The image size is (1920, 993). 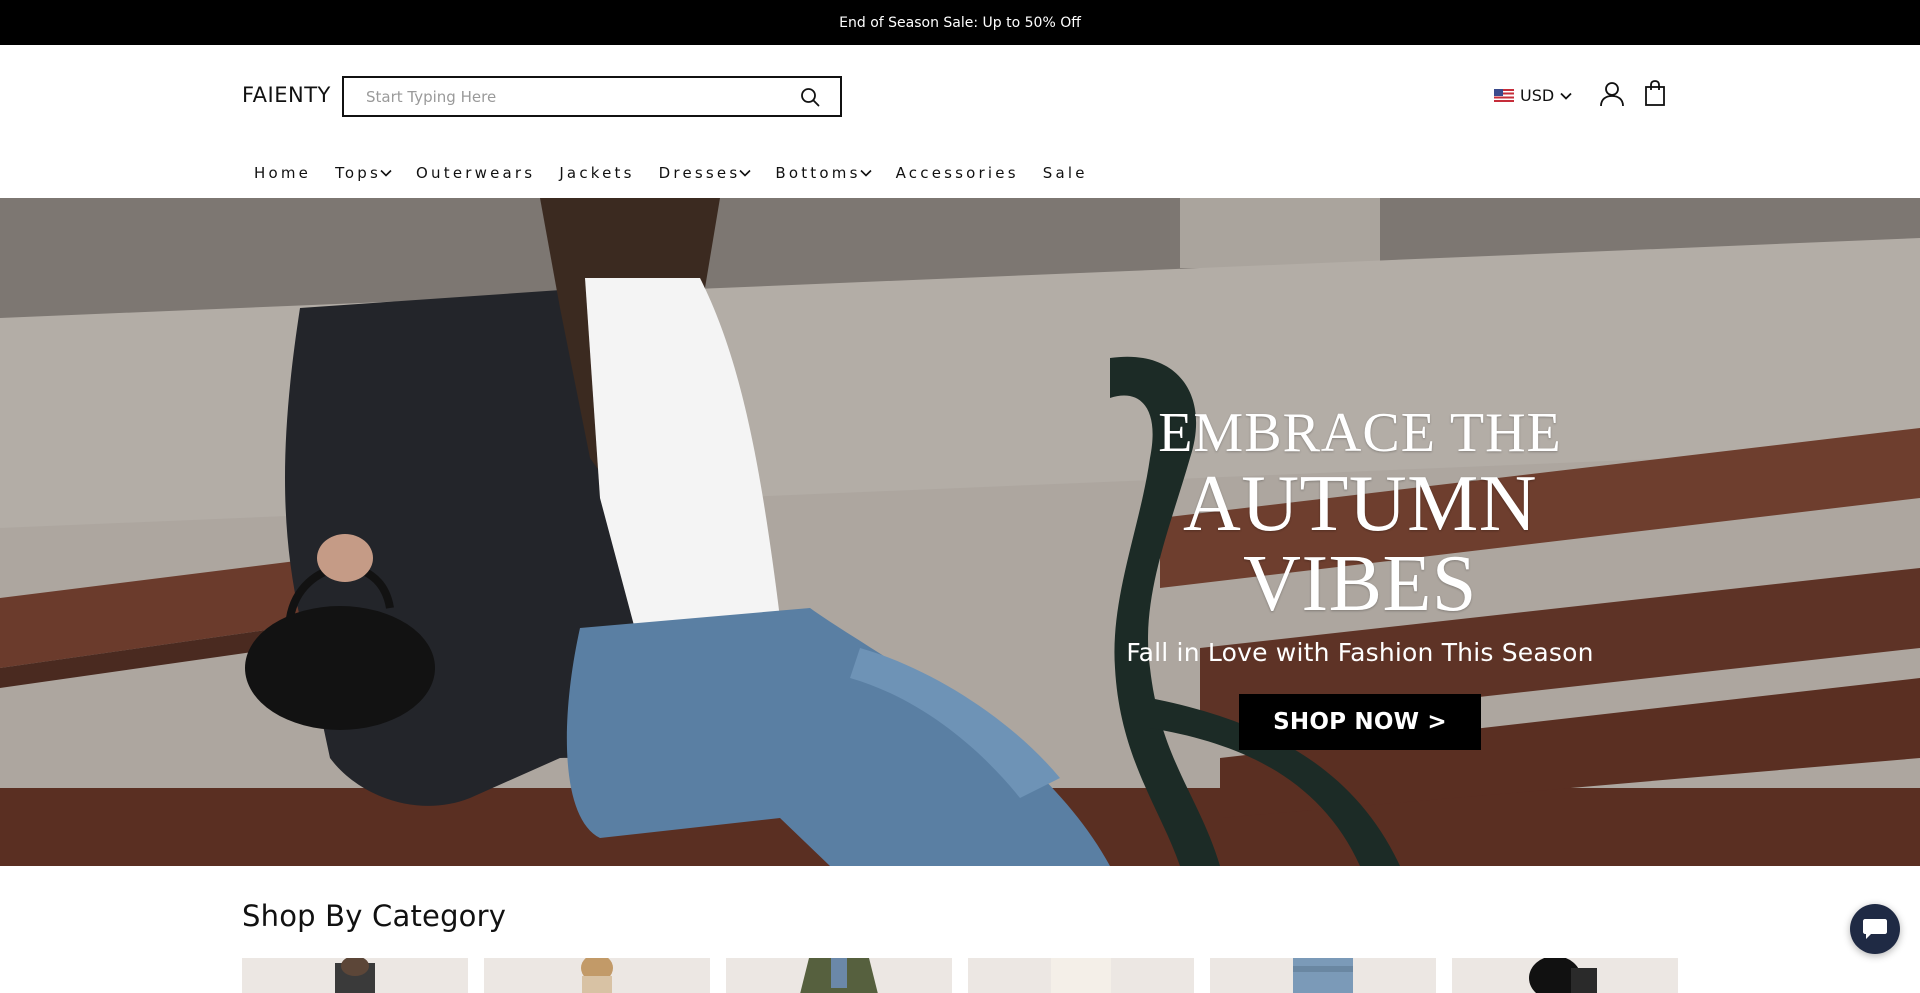 I want to click on nav-item-sale: Sale, so click(x=1065, y=173).